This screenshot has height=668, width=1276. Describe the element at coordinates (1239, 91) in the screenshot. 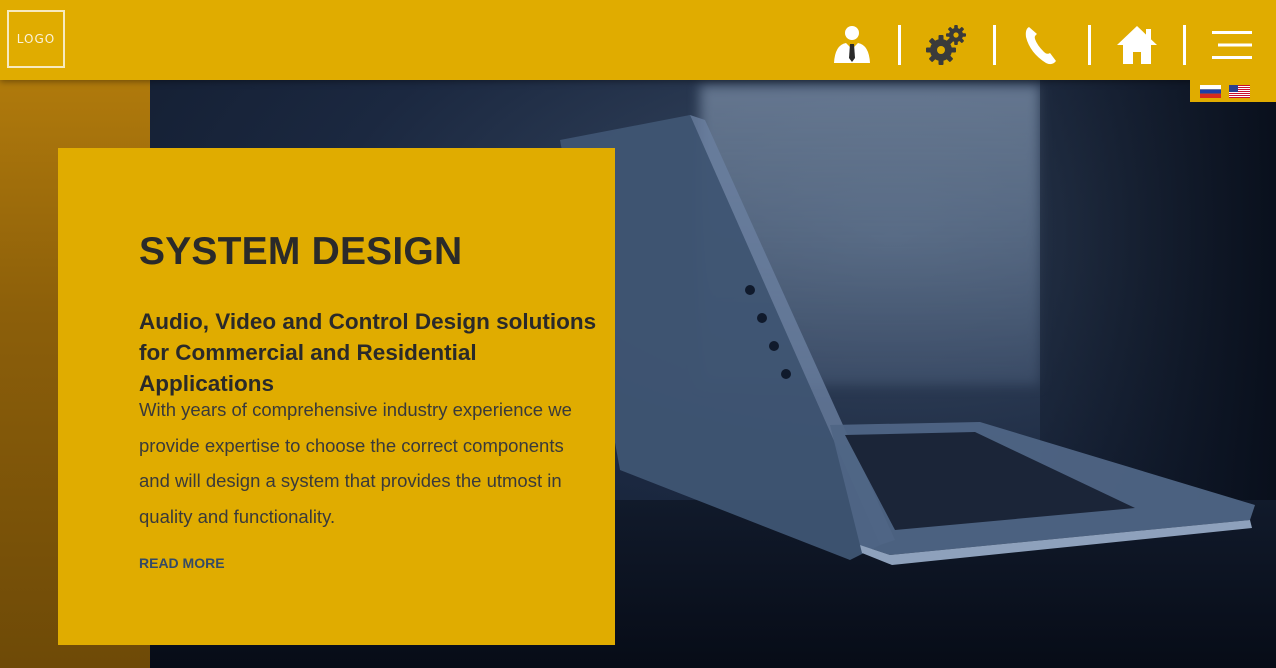

I see `us-flag-icon` at that location.